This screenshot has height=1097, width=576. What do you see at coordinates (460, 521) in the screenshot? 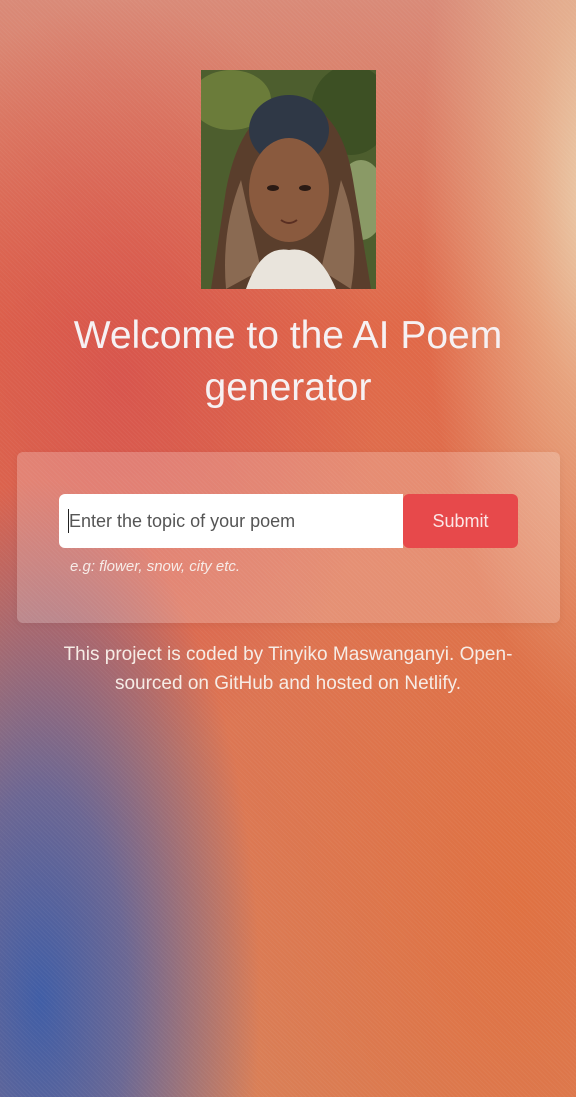
I see `submit-button: Submit` at bounding box center [460, 521].